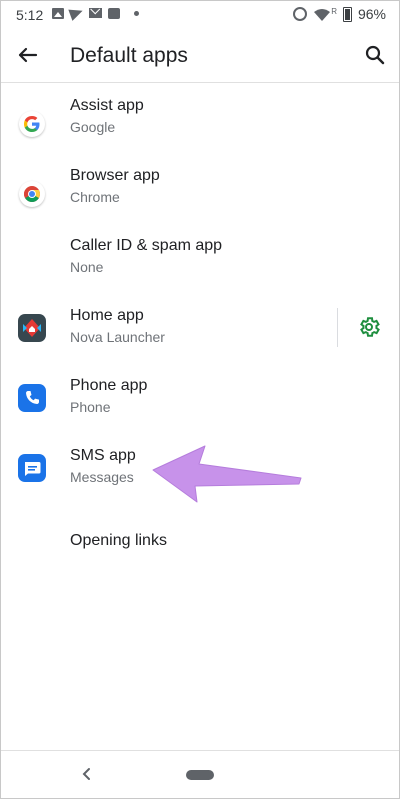 This screenshot has height=799, width=400. Describe the element at coordinates (337, 327) in the screenshot. I see `vertical-divider` at that location.